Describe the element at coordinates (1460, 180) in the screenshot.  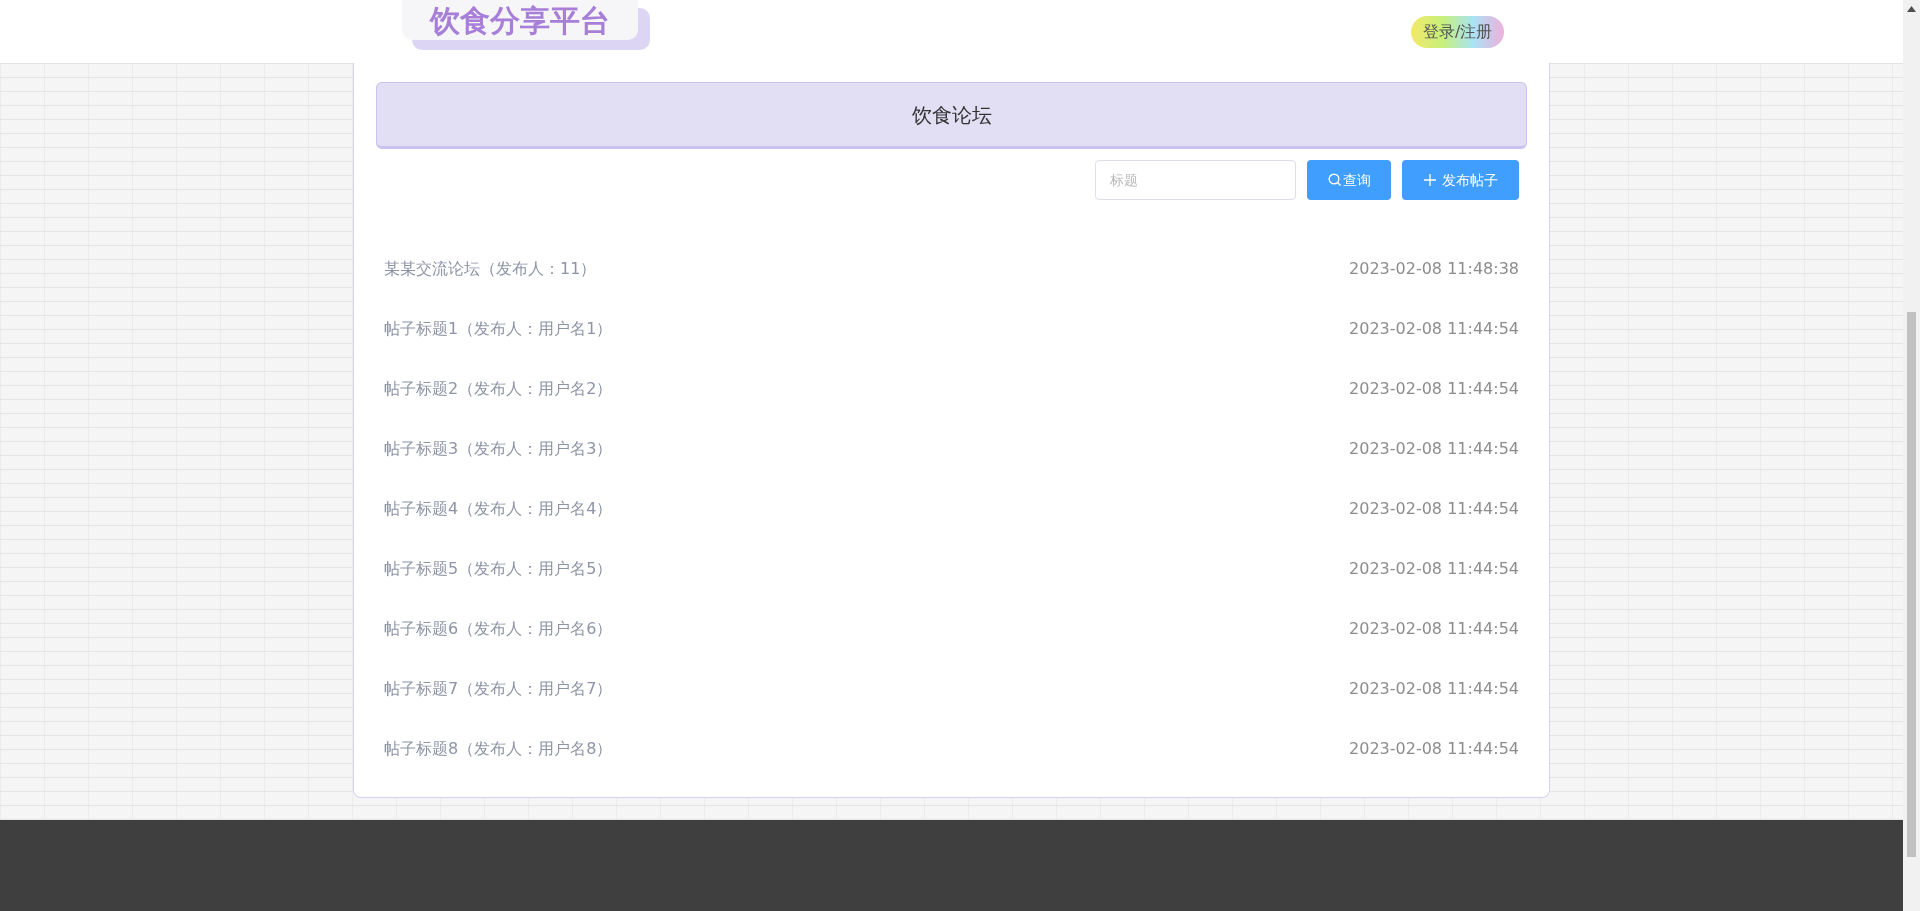
I see `new-post-button: 发布帖子` at that location.